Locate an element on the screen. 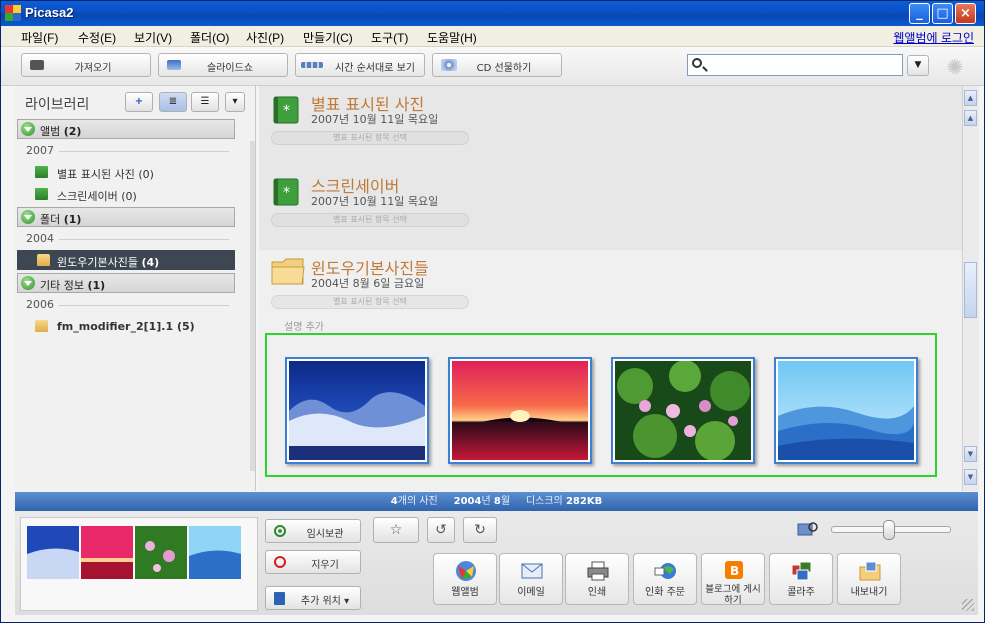 This screenshot has width=985, height=623. add-to-button: 추가 위치 ▾ is located at coordinates (313, 598).